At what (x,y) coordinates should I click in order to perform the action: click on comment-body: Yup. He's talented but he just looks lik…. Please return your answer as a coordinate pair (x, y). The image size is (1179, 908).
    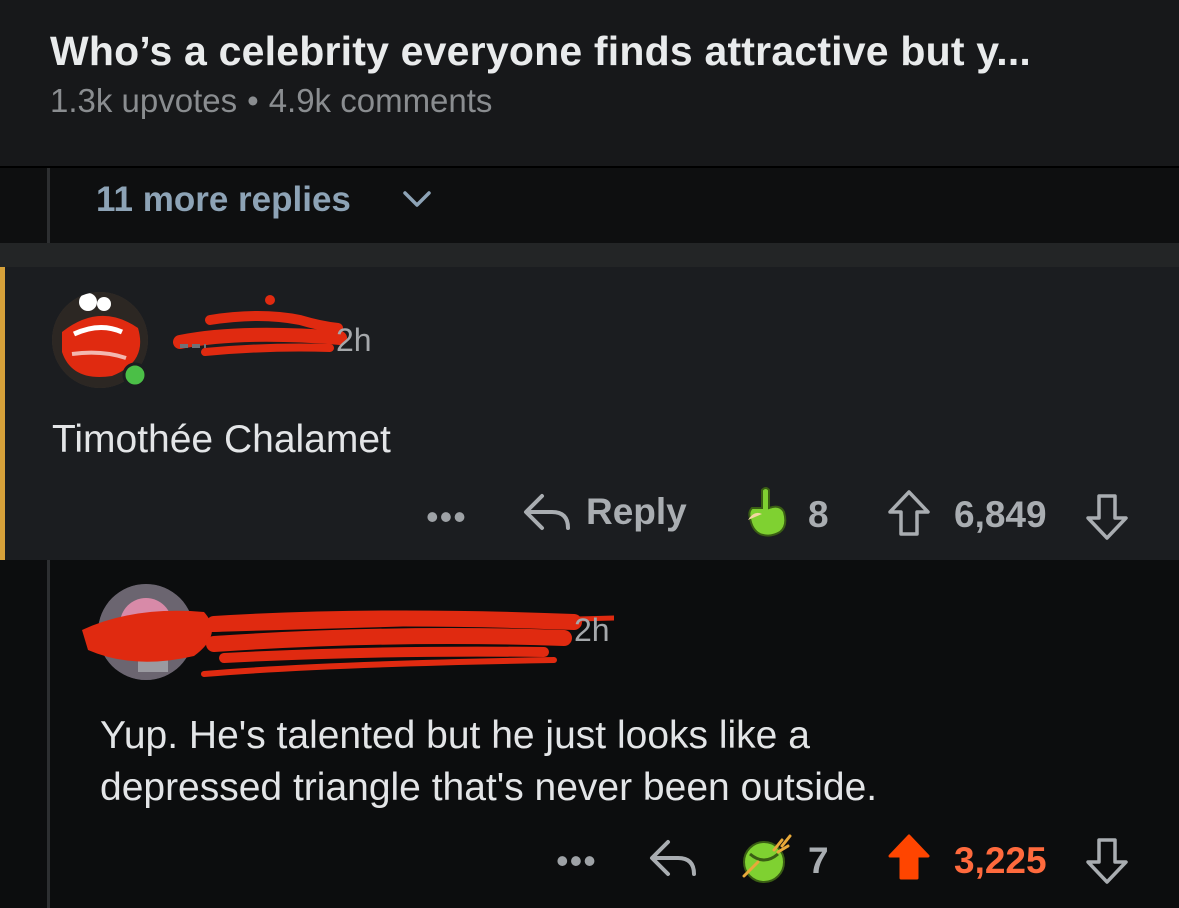
    Looking at the image, I should click on (488, 762).